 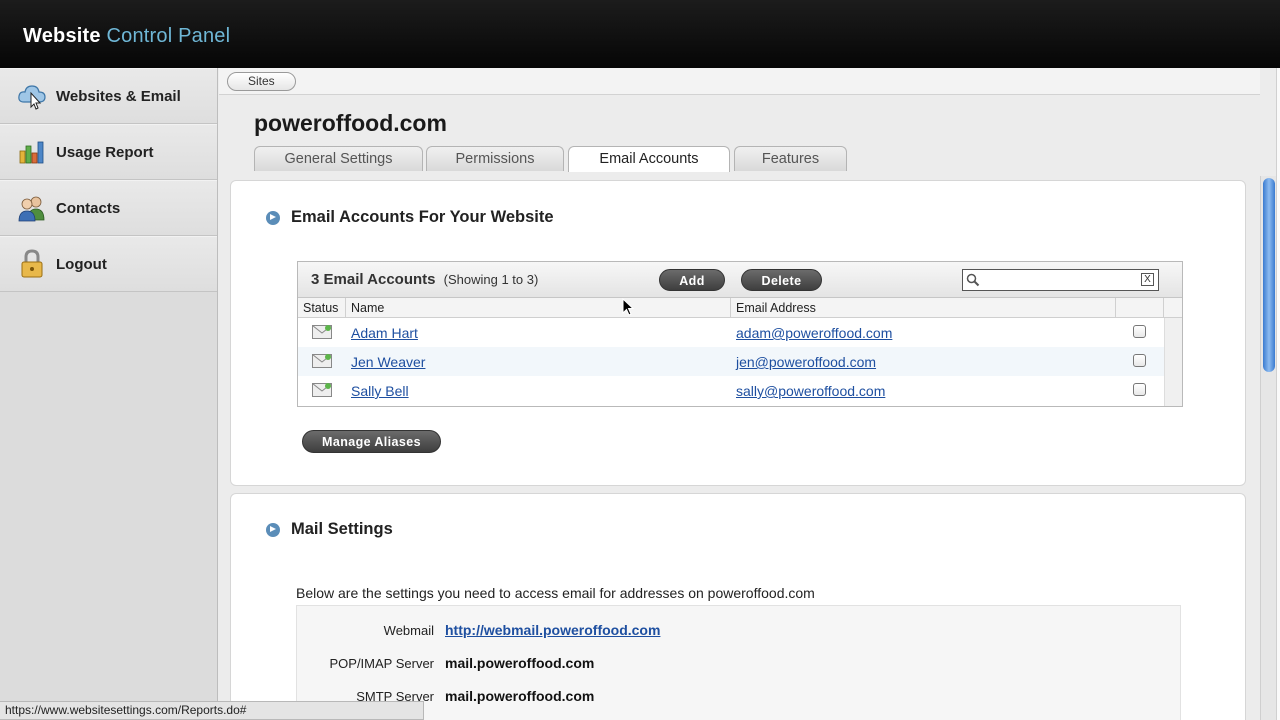 I want to click on column-header-email: Email Address, so click(x=923, y=308).